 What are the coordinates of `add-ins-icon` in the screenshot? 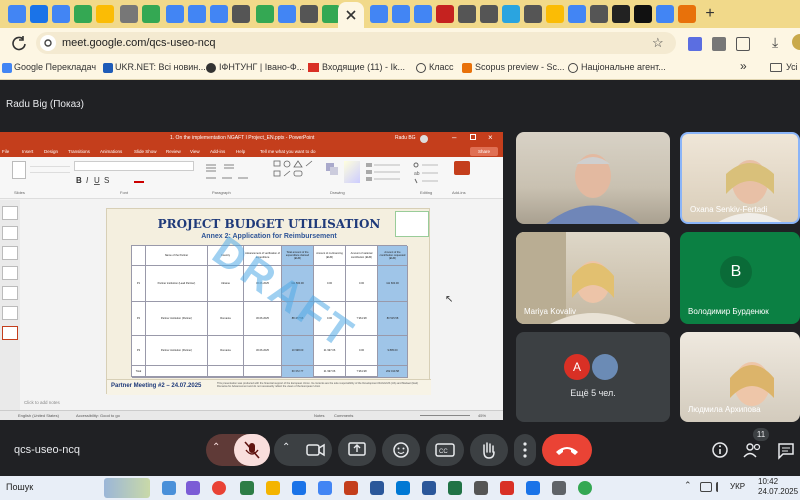 It's located at (462, 168).